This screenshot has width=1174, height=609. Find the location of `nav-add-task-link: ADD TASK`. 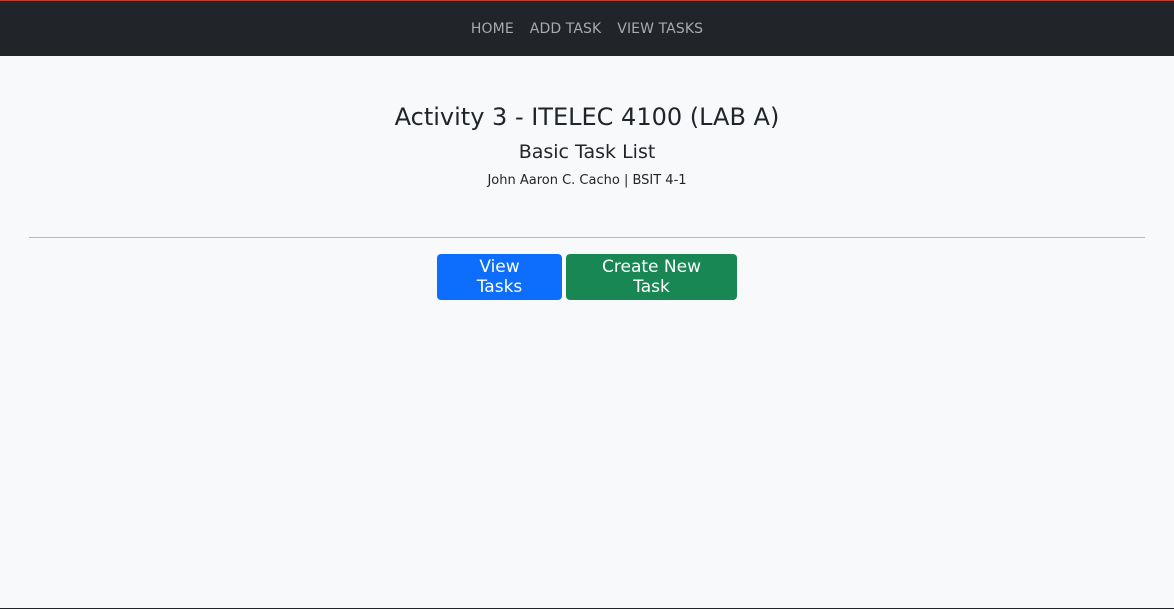

nav-add-task-link: ADD TASK is located at coordinates (566, 29).